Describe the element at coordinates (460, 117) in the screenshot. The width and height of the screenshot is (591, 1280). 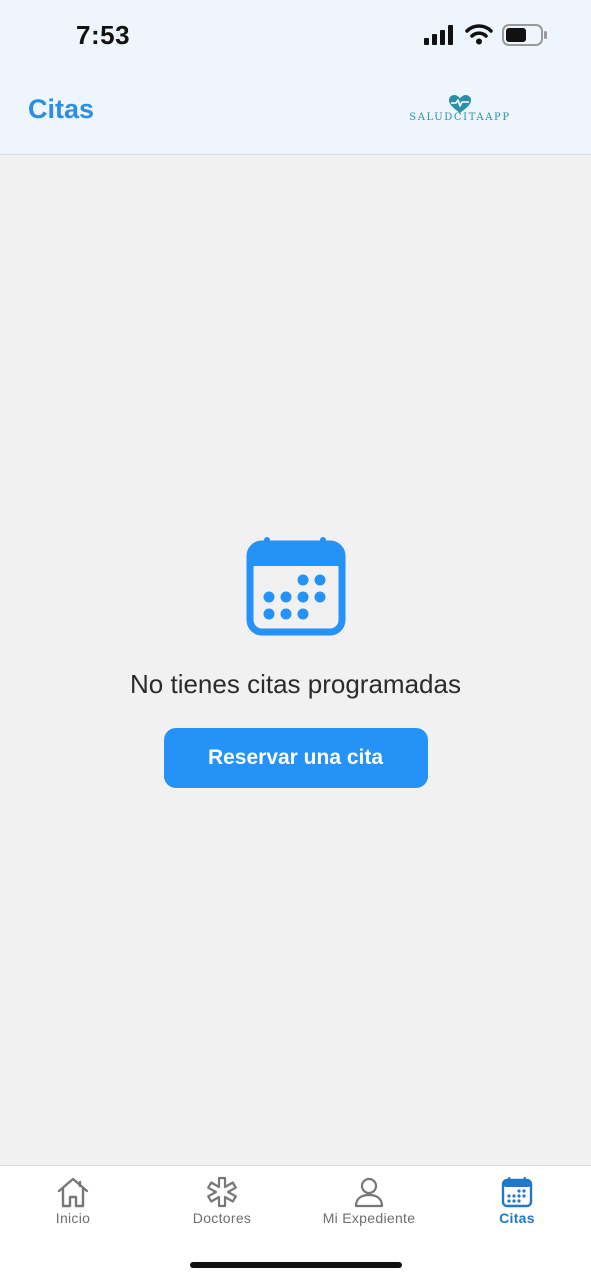
I see `logo-text: SALUDCITAAPP` at that location.